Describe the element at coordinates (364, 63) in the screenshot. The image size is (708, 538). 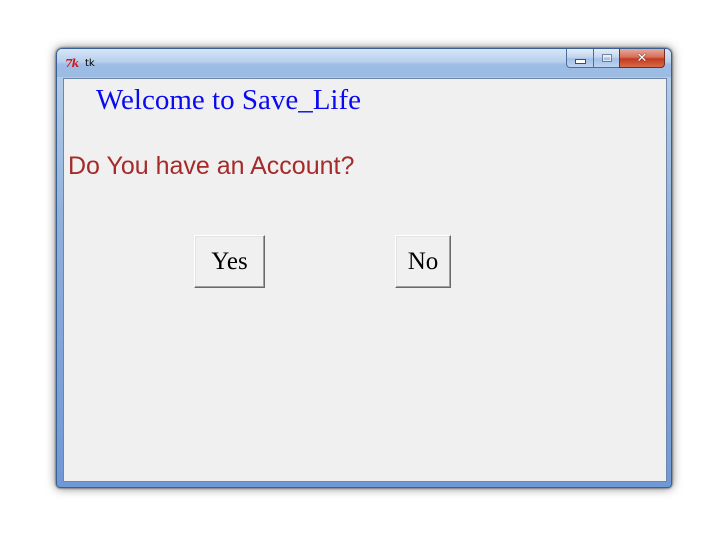
I see `title-bar: 7k tk ✕` at that location.